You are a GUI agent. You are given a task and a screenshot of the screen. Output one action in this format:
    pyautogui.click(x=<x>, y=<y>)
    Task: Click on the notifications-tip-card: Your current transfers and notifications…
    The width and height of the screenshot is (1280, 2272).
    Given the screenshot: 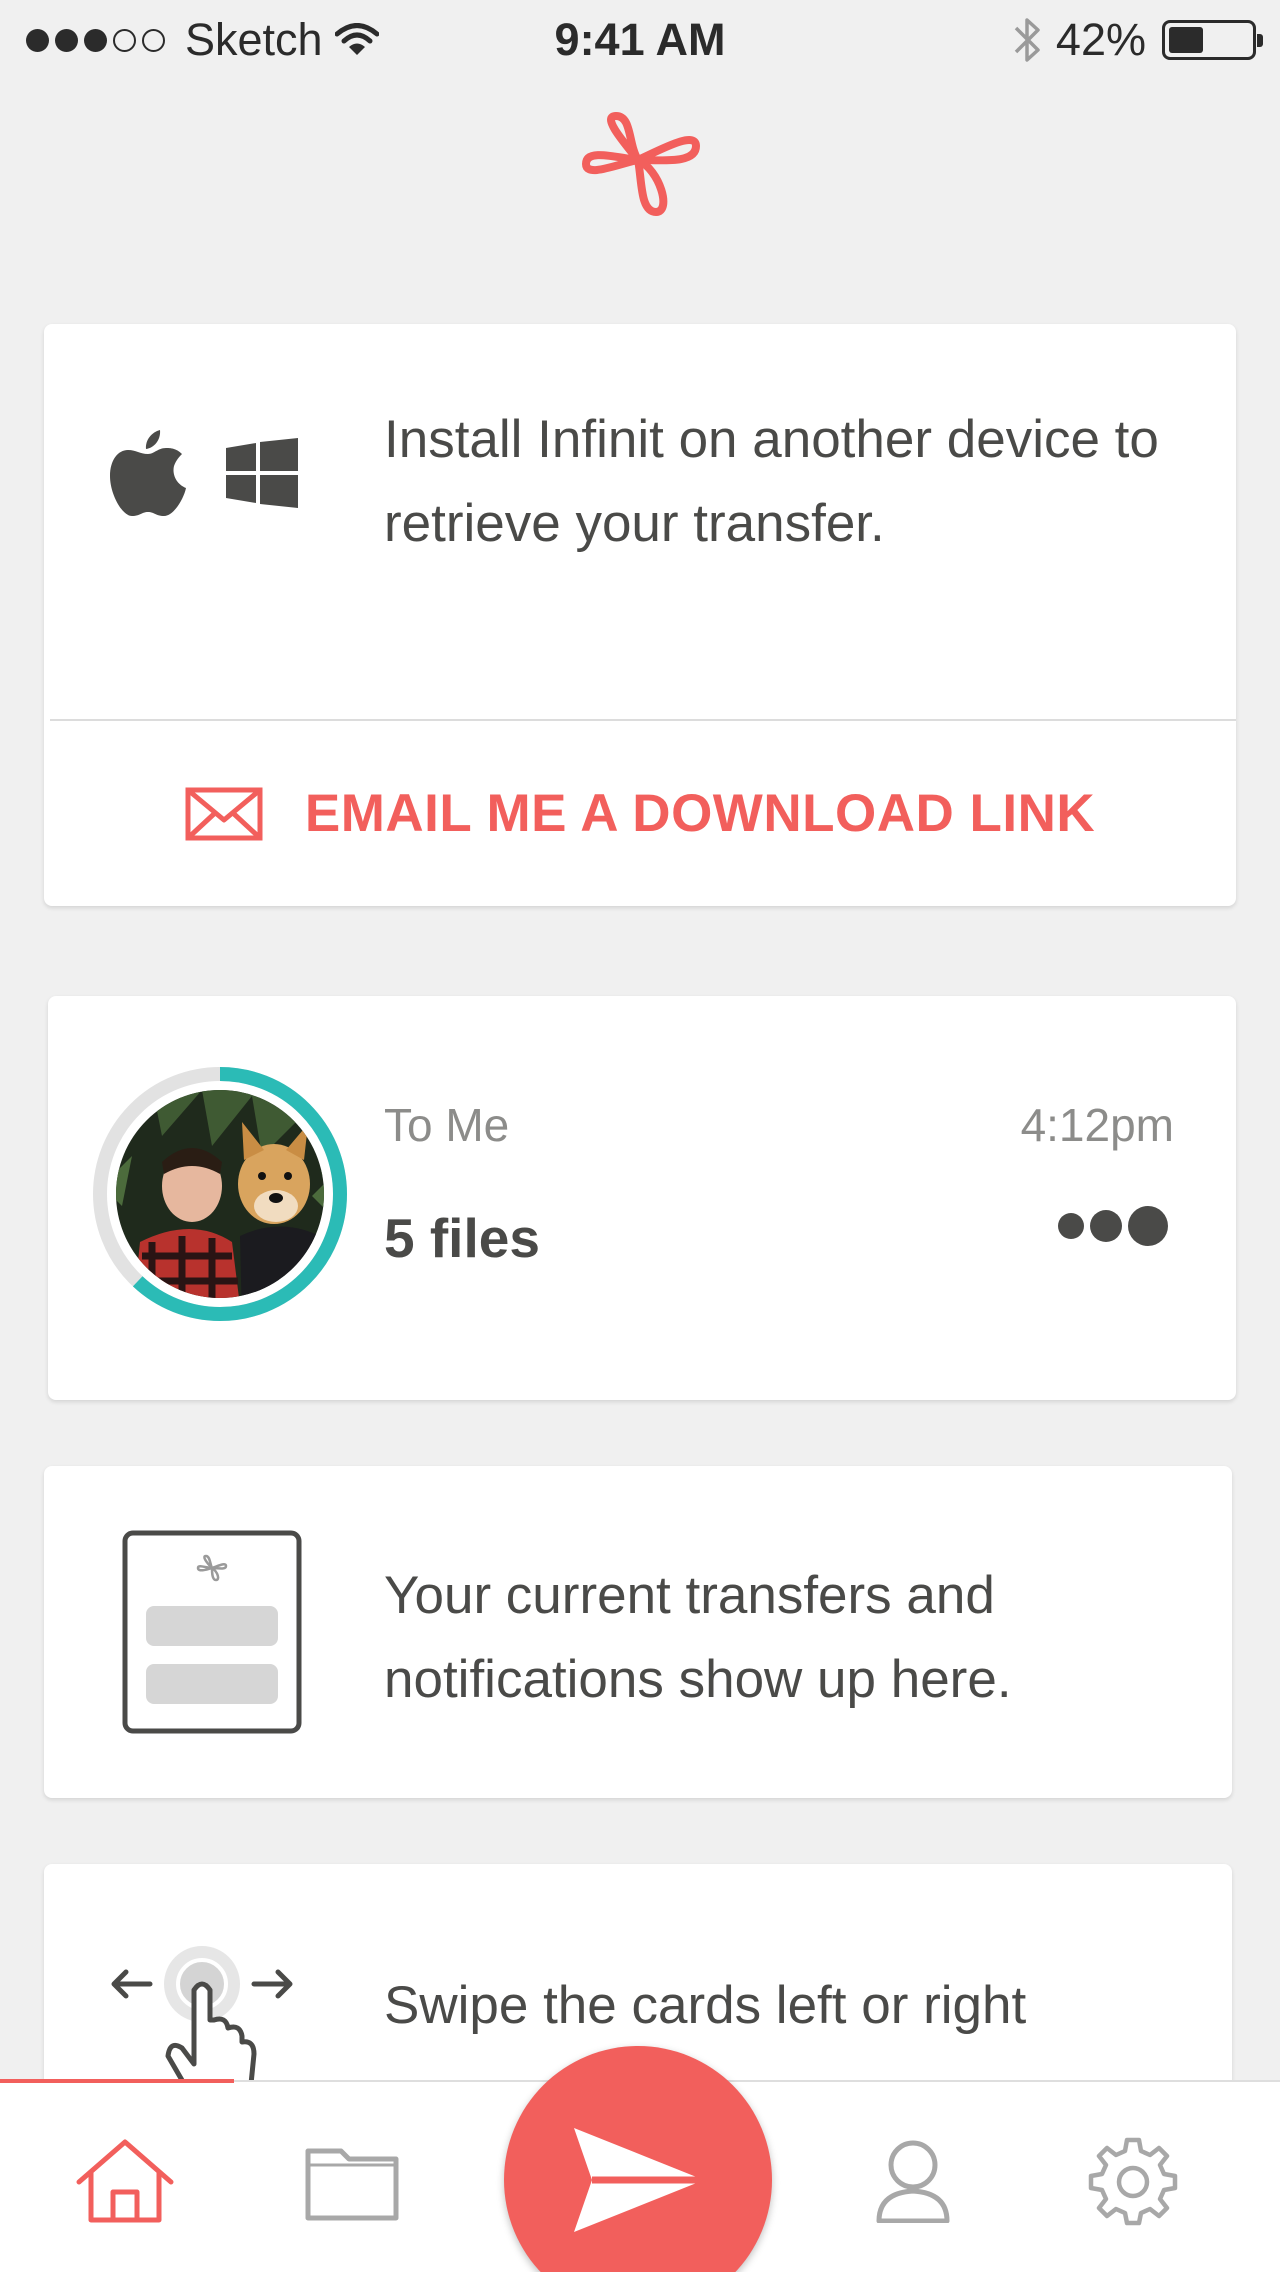 What is the action you would take?
    pyautogui.click(x=638, y=1632)
    